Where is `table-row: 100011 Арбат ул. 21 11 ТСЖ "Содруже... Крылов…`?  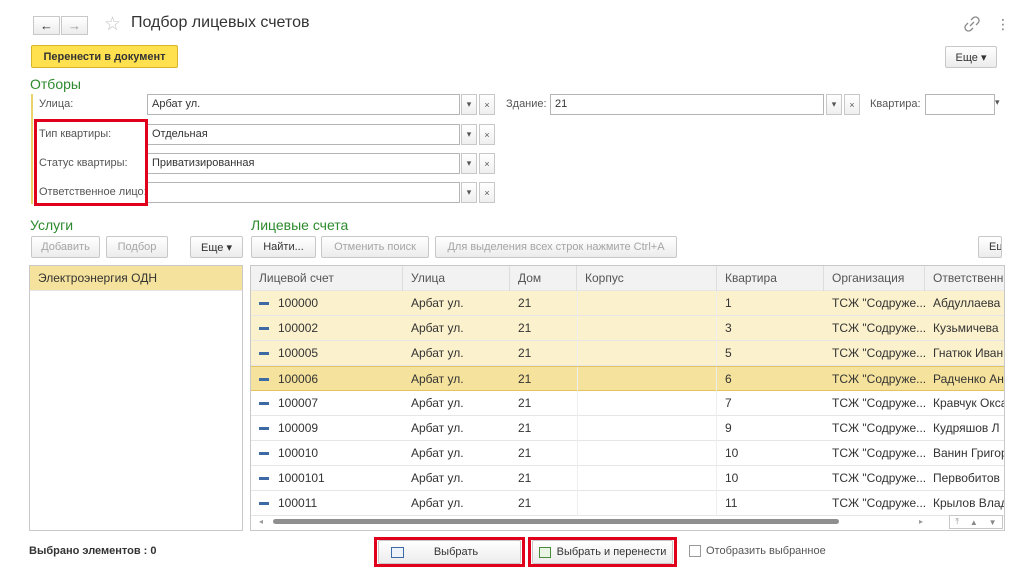
table-row: 100011 Арбат ул. 21 11 ТСЖ "Содруже... Крылов… is located at coordinates (627, 503).